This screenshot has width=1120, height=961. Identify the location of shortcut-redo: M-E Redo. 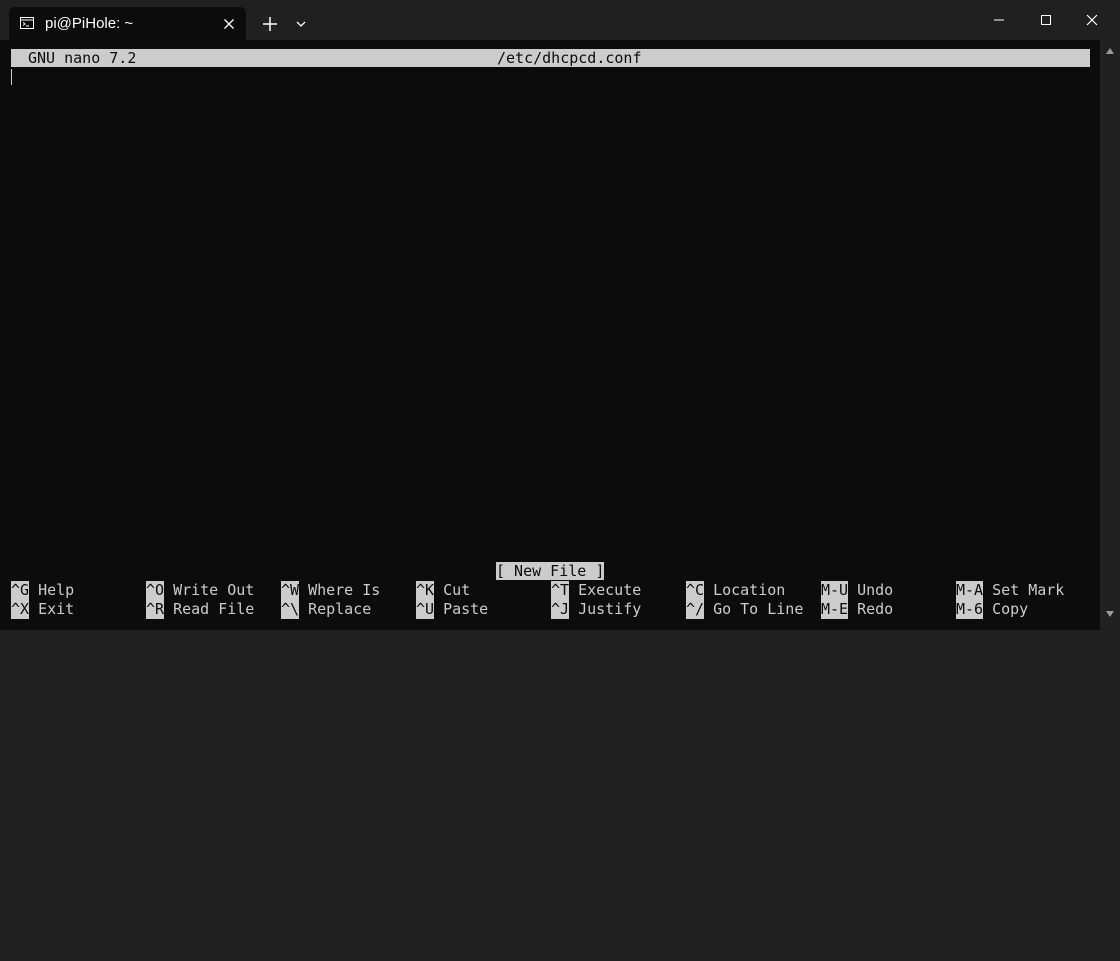
(857, 609).